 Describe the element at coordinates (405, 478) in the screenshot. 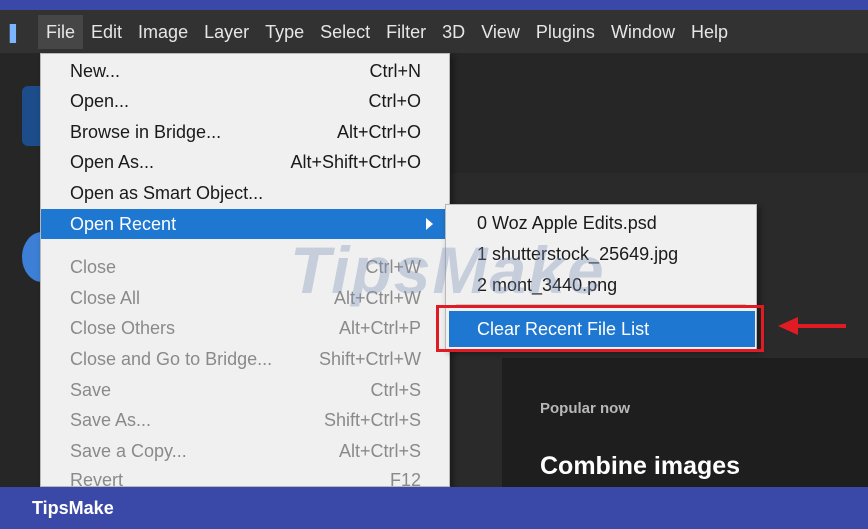

I see `menu-item-shortcut: F12` at that location.